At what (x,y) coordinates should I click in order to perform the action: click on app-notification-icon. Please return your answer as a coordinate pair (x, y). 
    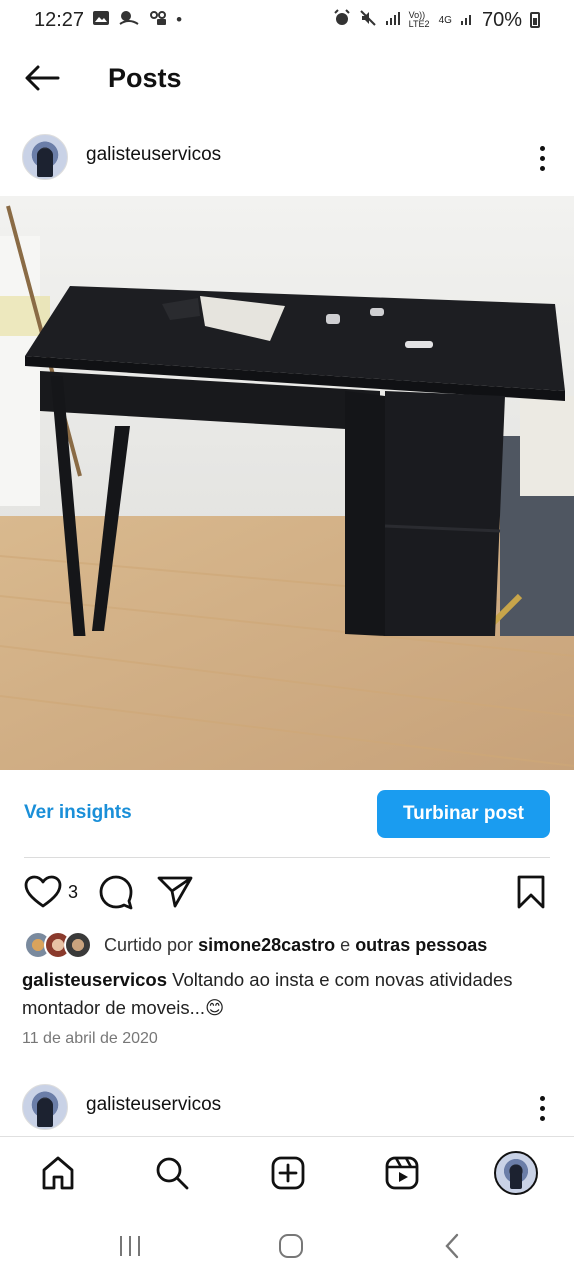
    Looking at the image, I should click on (129, 20).